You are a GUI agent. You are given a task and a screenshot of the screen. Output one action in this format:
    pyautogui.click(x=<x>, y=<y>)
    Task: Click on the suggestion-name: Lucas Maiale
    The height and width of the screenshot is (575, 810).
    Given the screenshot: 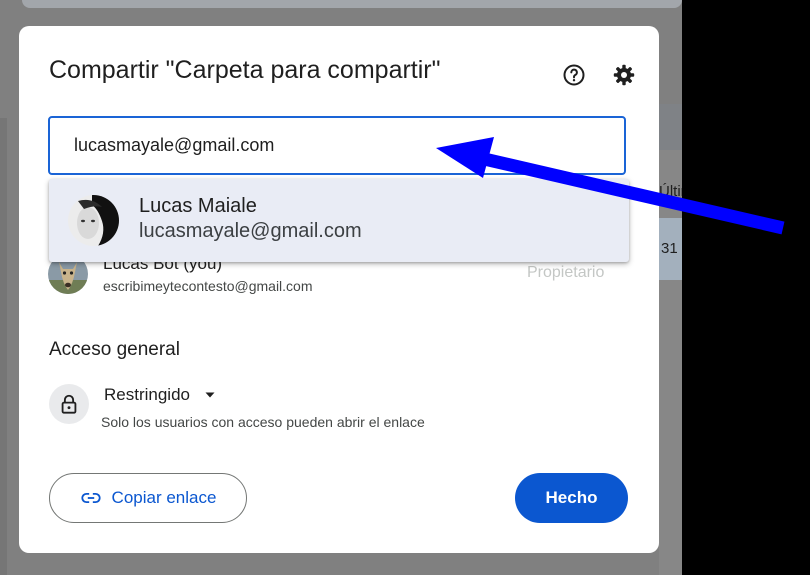 What is the action you would take?
    pyautogui.click(x=198, y=206)
    